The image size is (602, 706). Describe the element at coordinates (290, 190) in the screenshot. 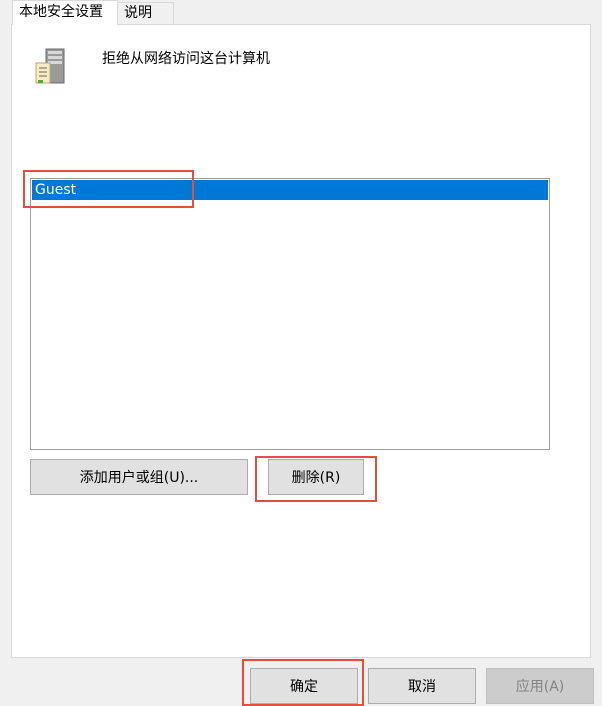

I see `list-item-guest: Guest` at that location.